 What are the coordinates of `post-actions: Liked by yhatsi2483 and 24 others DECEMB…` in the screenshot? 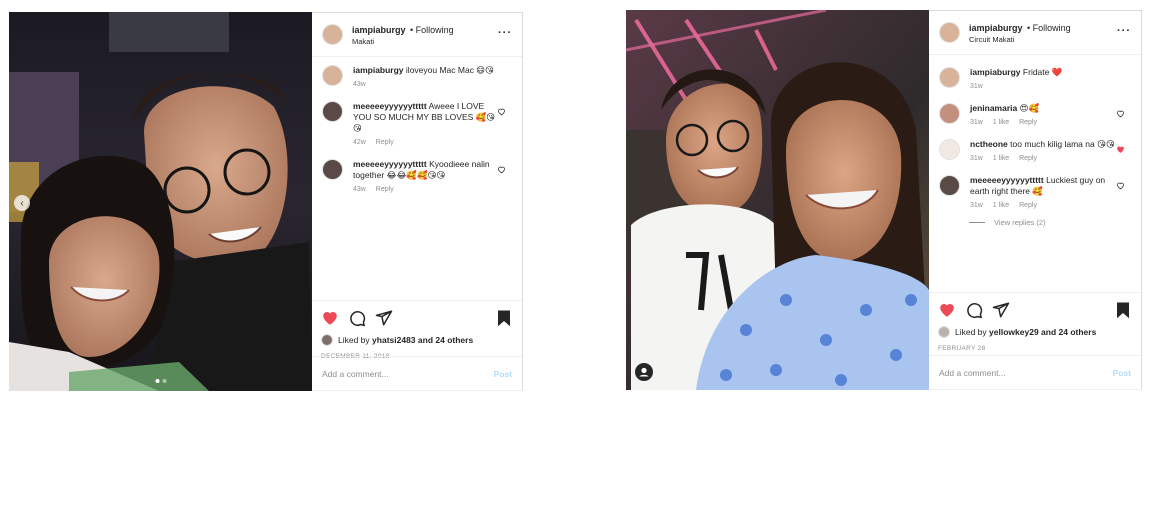 It's located at (417, 330).